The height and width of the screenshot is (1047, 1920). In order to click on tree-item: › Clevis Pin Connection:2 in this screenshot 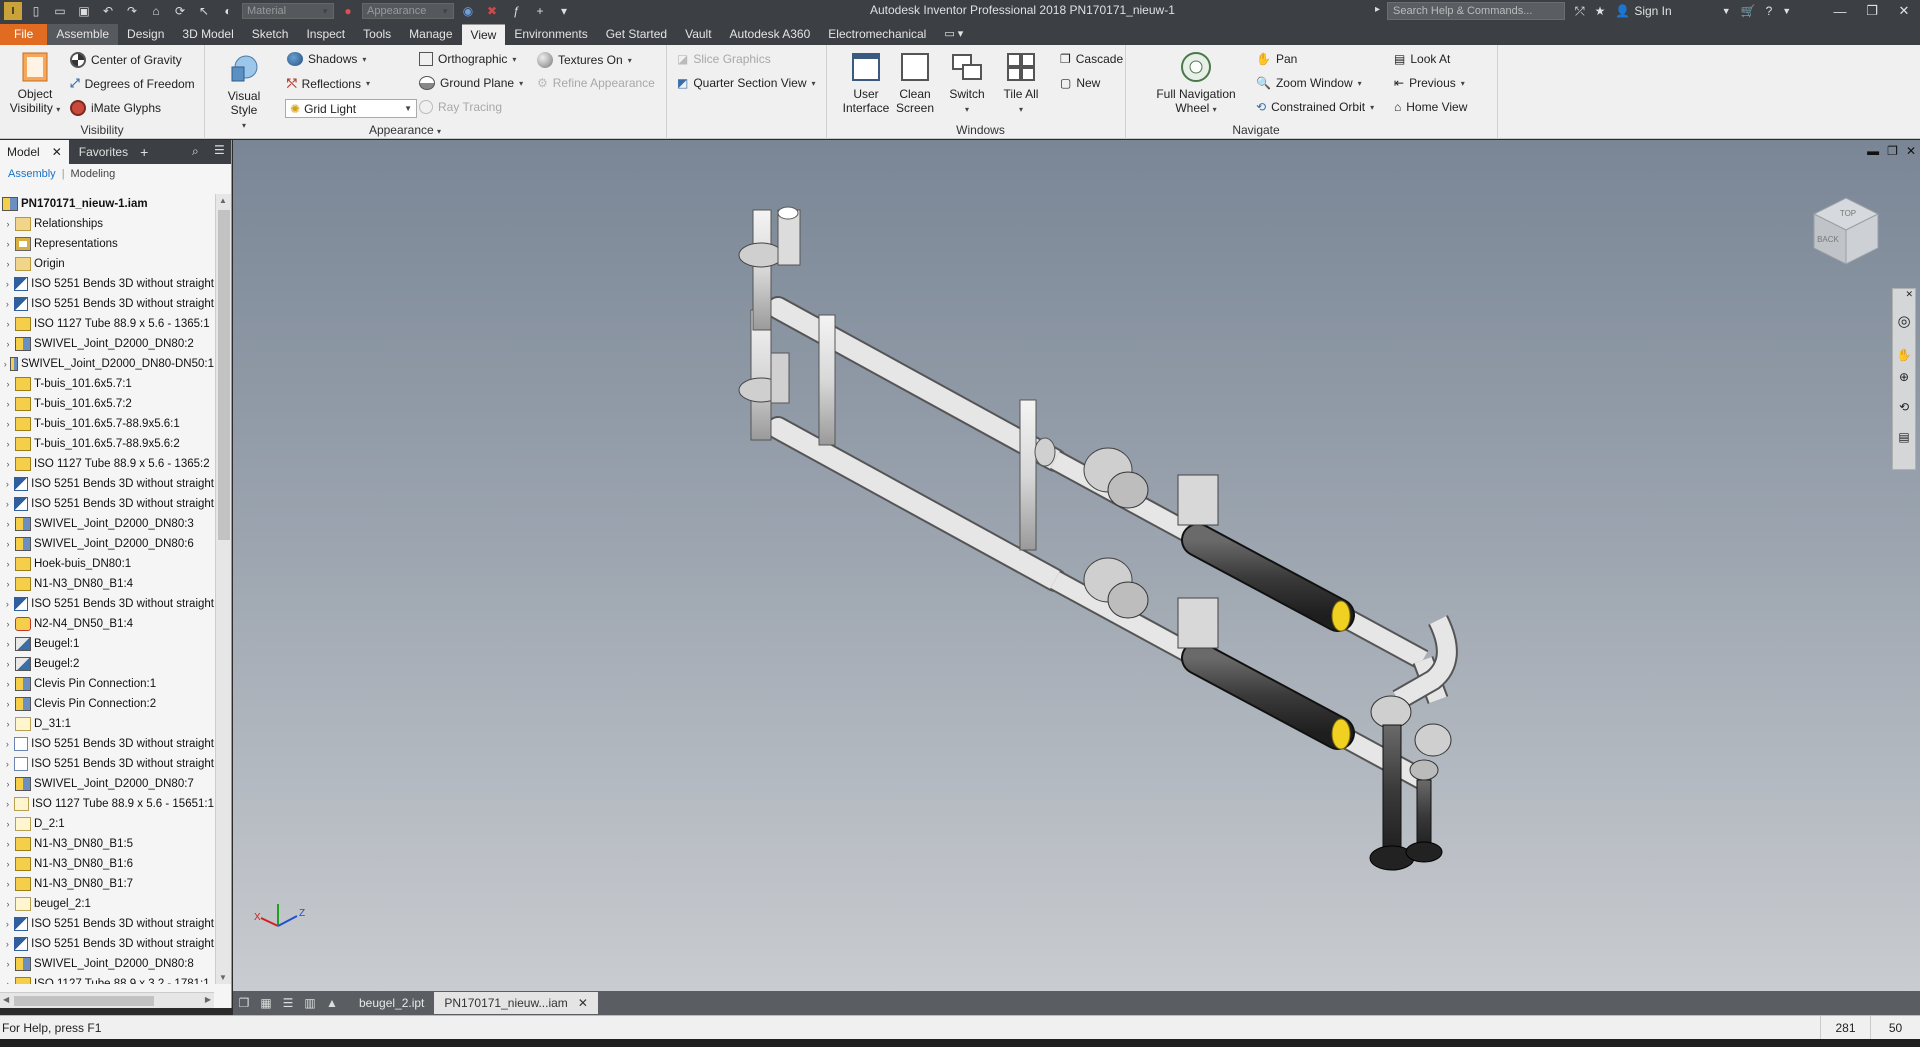, I will do `click(107, 704)`.